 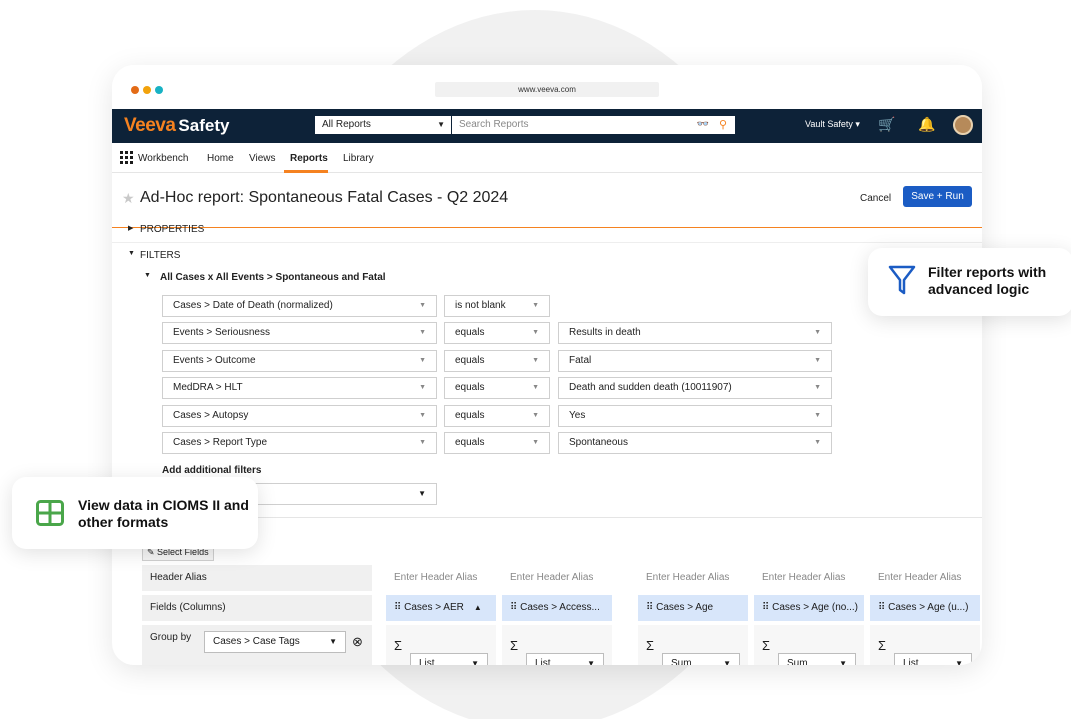 I want to click on search-icon: ⚲, so click(x=723, y=125).